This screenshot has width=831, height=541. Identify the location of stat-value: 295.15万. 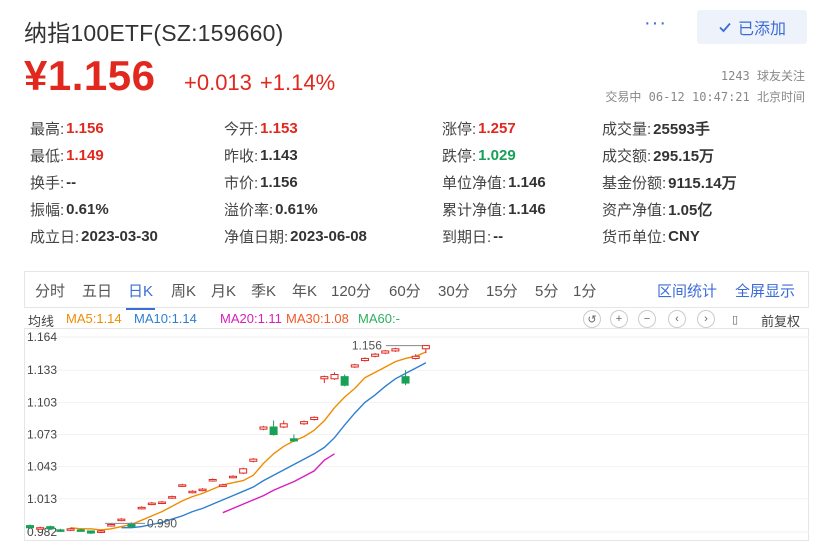
(684, 156).